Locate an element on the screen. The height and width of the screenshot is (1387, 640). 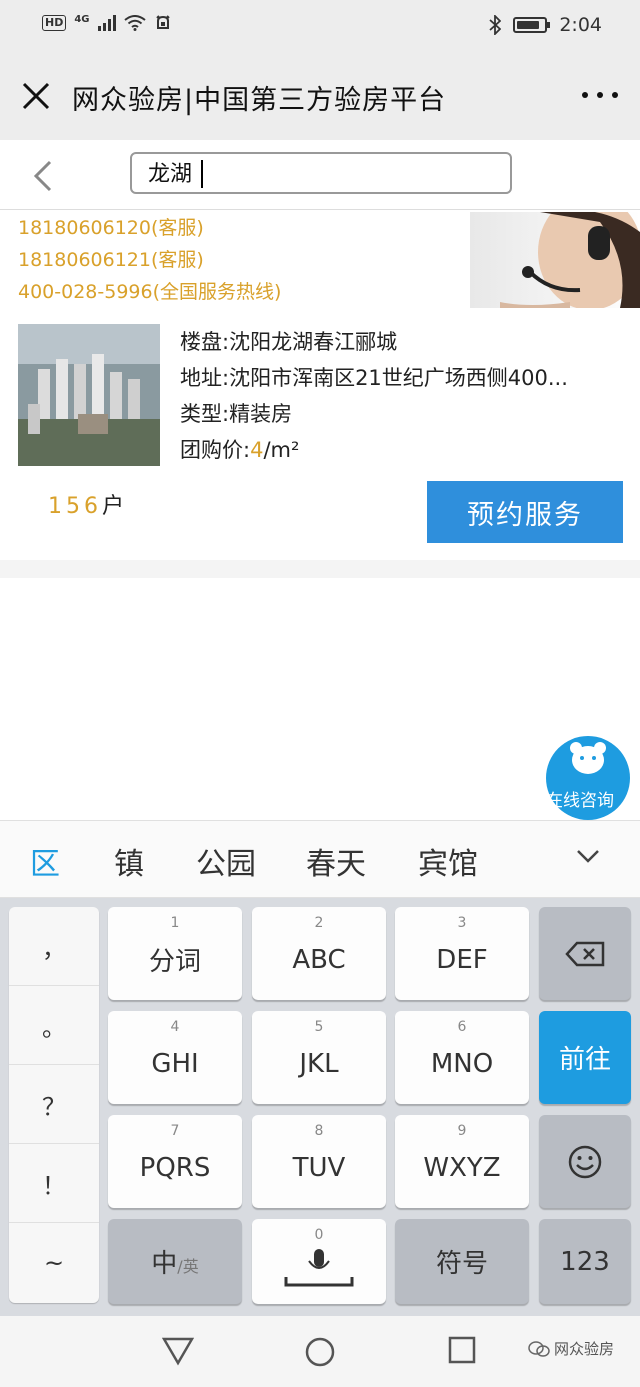
go-label: 前往 is located at coordinates (584, 1060).